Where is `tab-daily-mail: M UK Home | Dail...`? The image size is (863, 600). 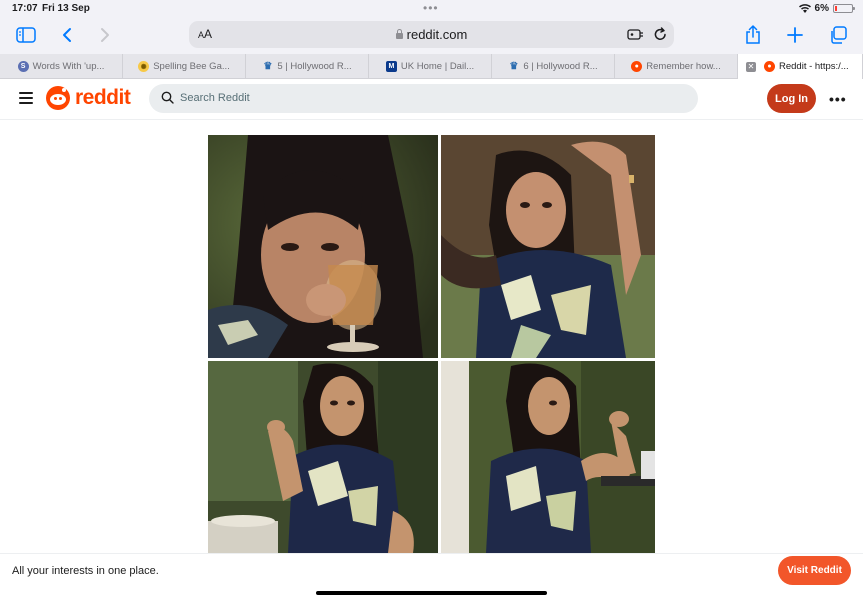 tab-daily-mail: M UK Home | Dail... is located at coordinates (430, 66).